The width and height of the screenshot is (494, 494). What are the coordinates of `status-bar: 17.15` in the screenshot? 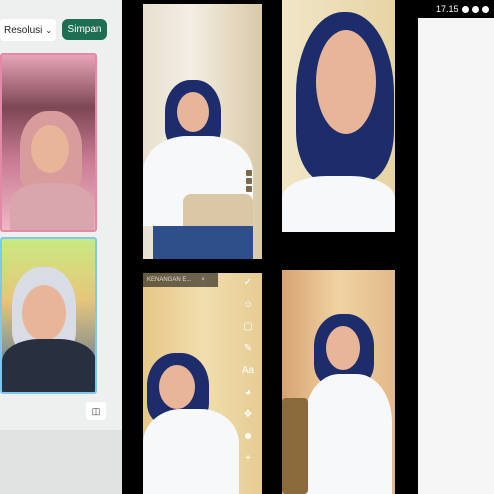 It's located at (456, 9).